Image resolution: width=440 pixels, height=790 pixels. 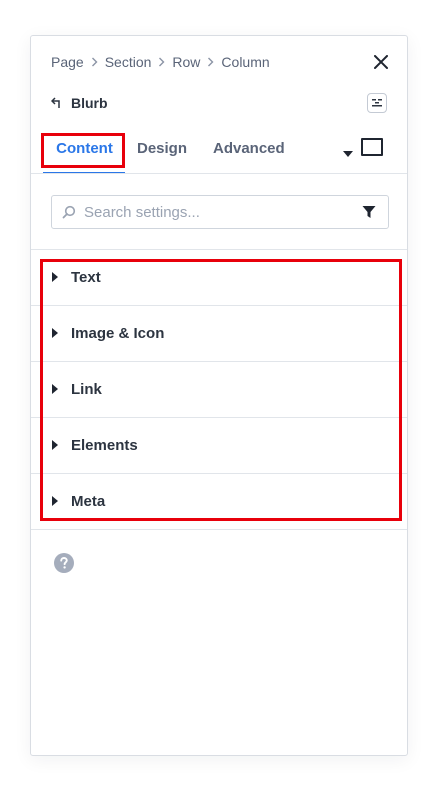 What do you see at coordinates (249, 153) in the screenshot?
I see `tab-advanced: Advanced` at bounding box center [249, 153].